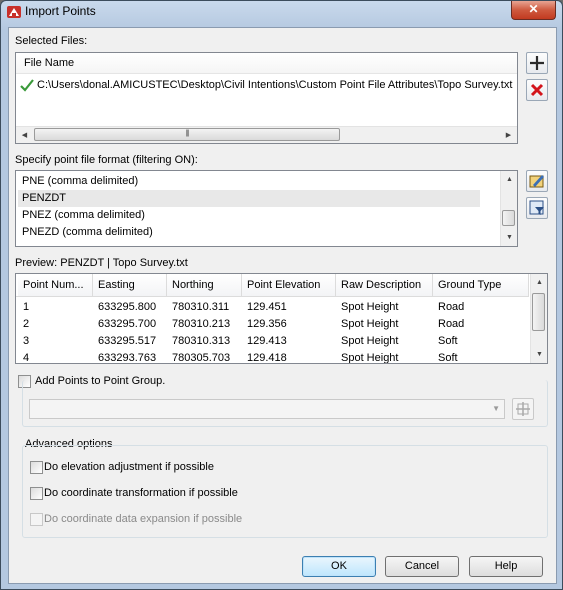 This screenshot has width=563, height=590. I want to click on remove-file-button, so click(537, 90).